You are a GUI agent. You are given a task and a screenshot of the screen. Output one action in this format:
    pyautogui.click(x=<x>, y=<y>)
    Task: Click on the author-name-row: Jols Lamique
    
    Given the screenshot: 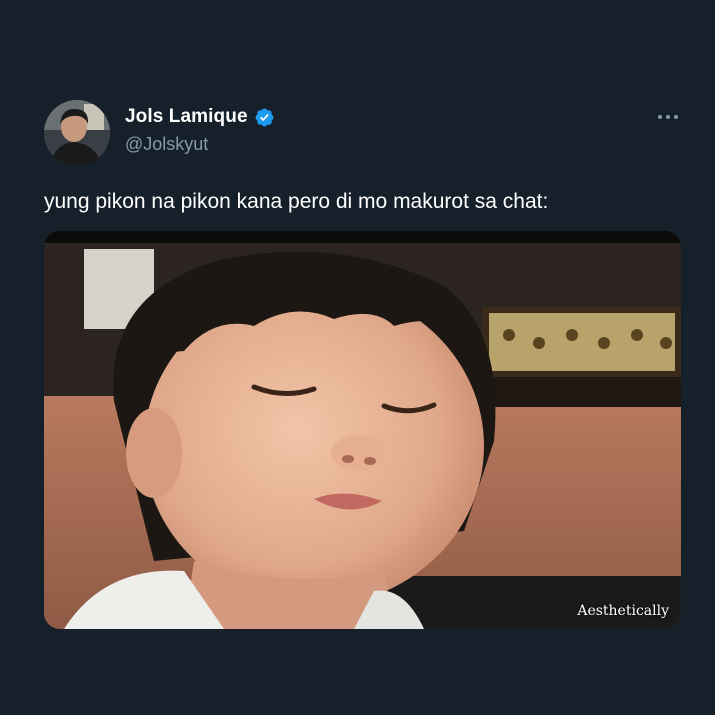 What is the action you would take?
    pyautogui.click(x=200, y=117)
    